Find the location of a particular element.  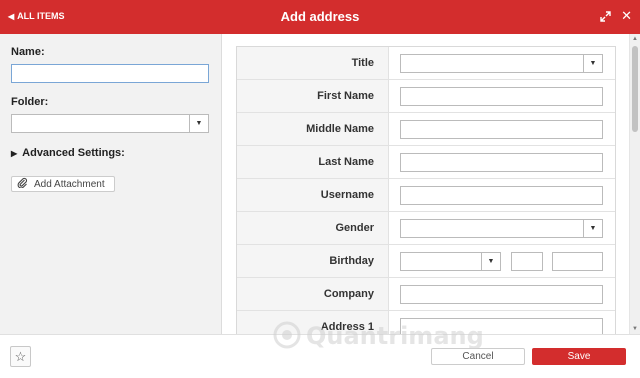

field-label: Username is located at coordinates (313, 195).